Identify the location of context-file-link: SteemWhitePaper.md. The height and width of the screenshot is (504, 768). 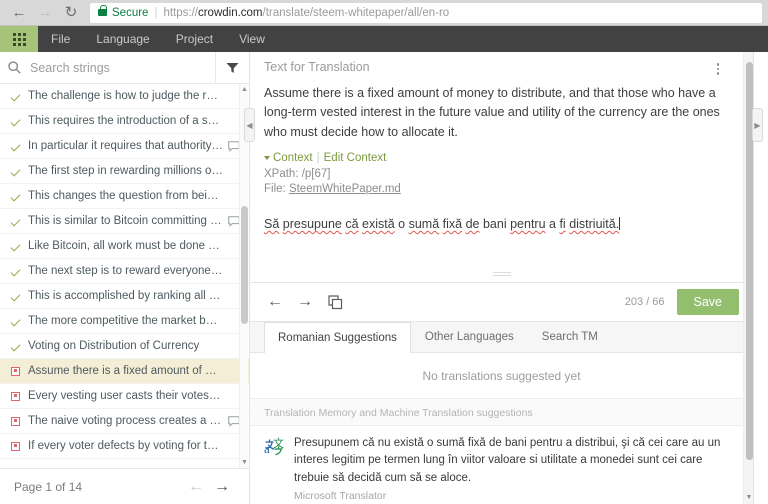
(345, 189).